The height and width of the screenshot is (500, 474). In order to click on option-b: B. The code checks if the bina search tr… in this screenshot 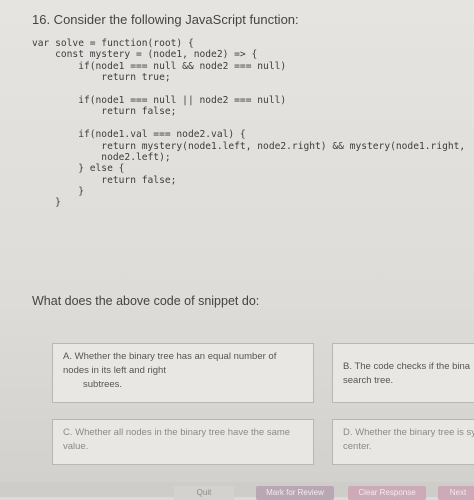, I will do `click(403, 373)`.